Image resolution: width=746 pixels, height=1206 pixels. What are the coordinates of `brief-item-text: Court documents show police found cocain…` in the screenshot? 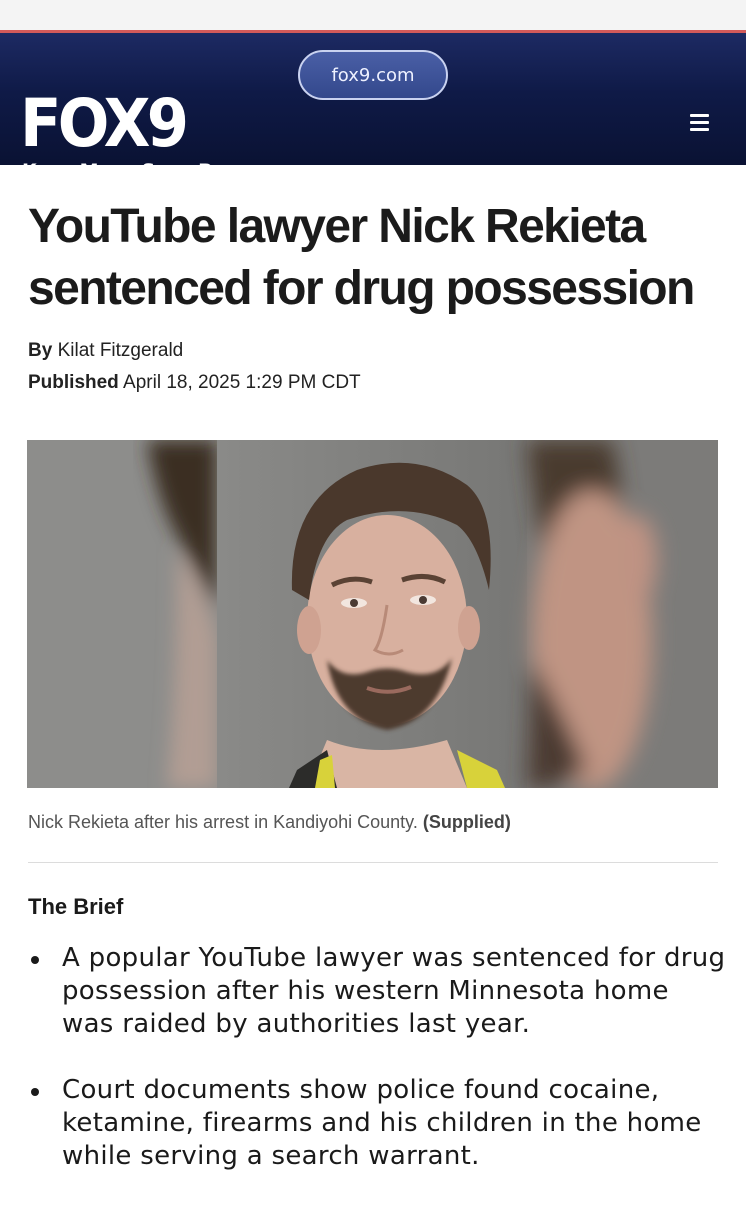 It's located at (382, 1123).